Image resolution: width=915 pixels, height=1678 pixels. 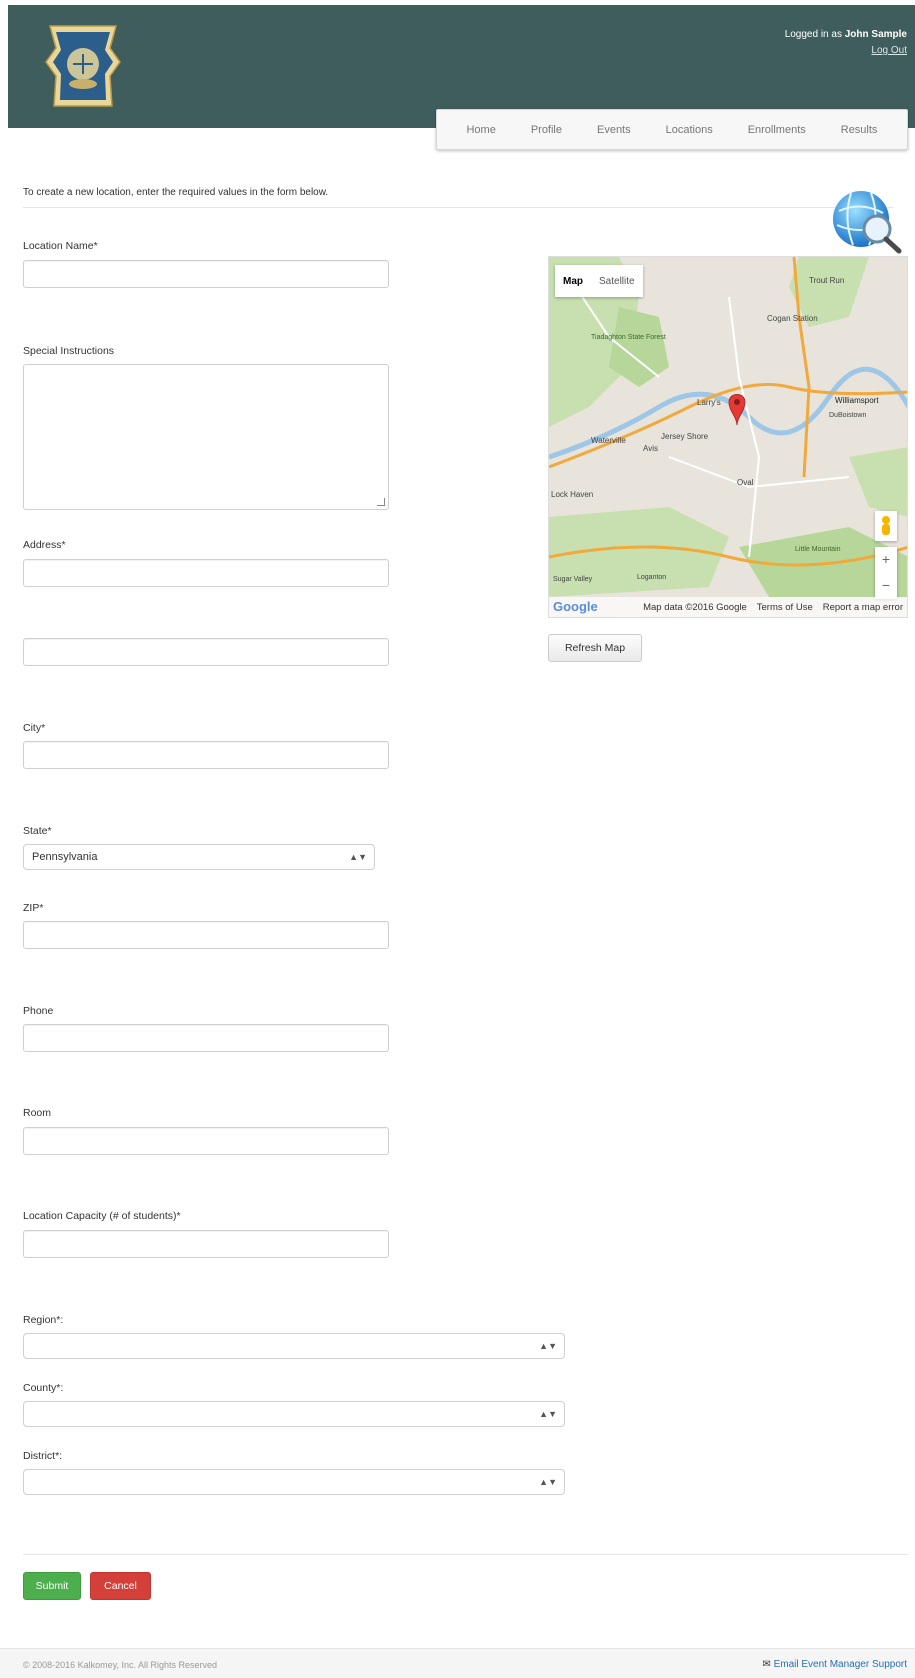 What do you see at coordinates (840, 1664) in the screenshot?
I see `email-support-label: Email Event Manager Support` at bounding box center [840, 1664].